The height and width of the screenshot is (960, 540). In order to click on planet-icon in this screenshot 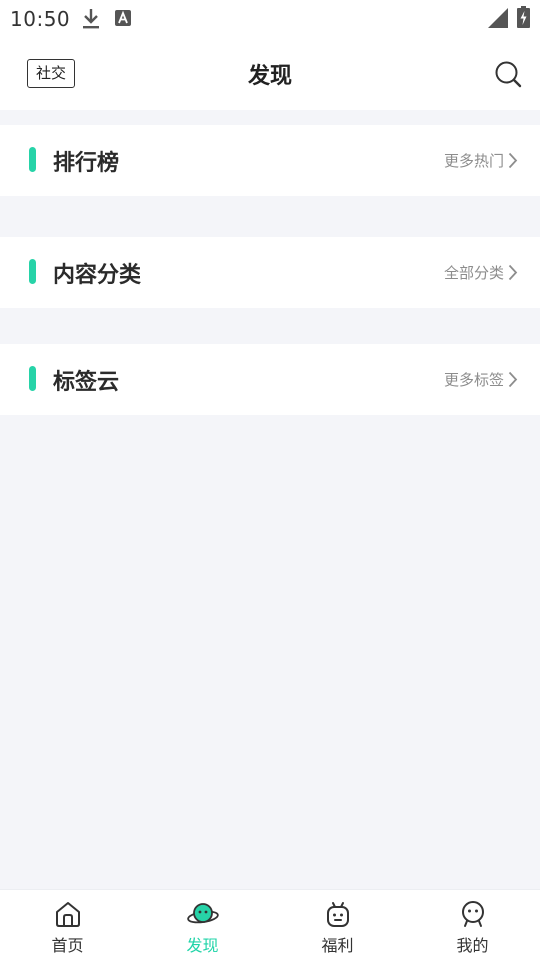, I will do `click(202, 913)`.